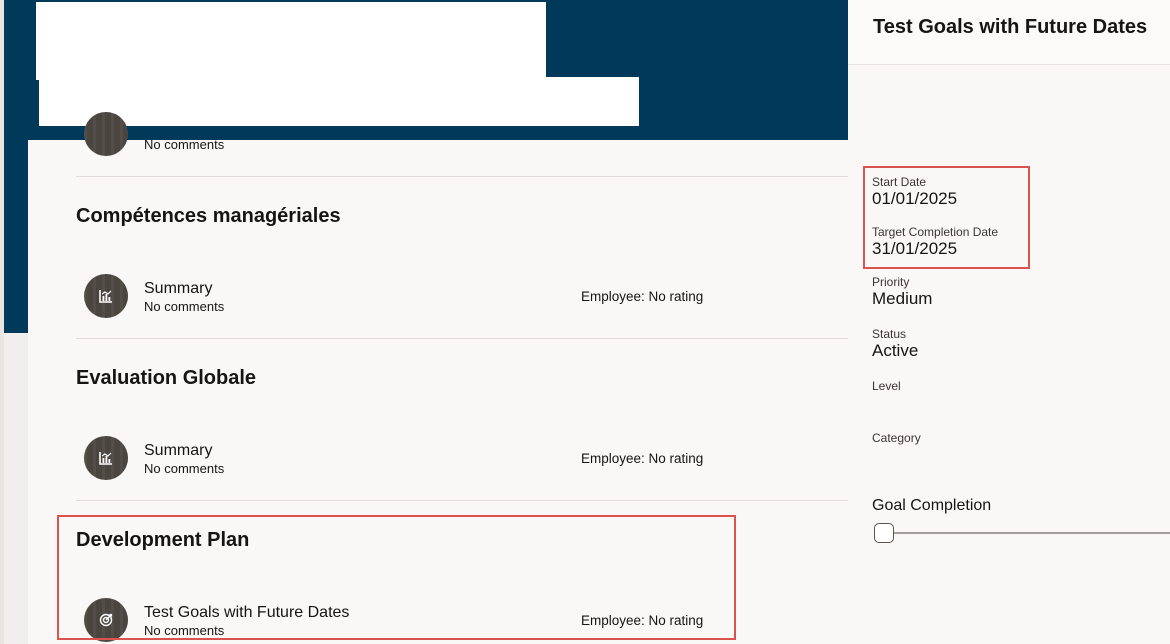  Describe the element at coordinates (902, 298) in the screenshot. I see `priority-value: Medium` at that location.